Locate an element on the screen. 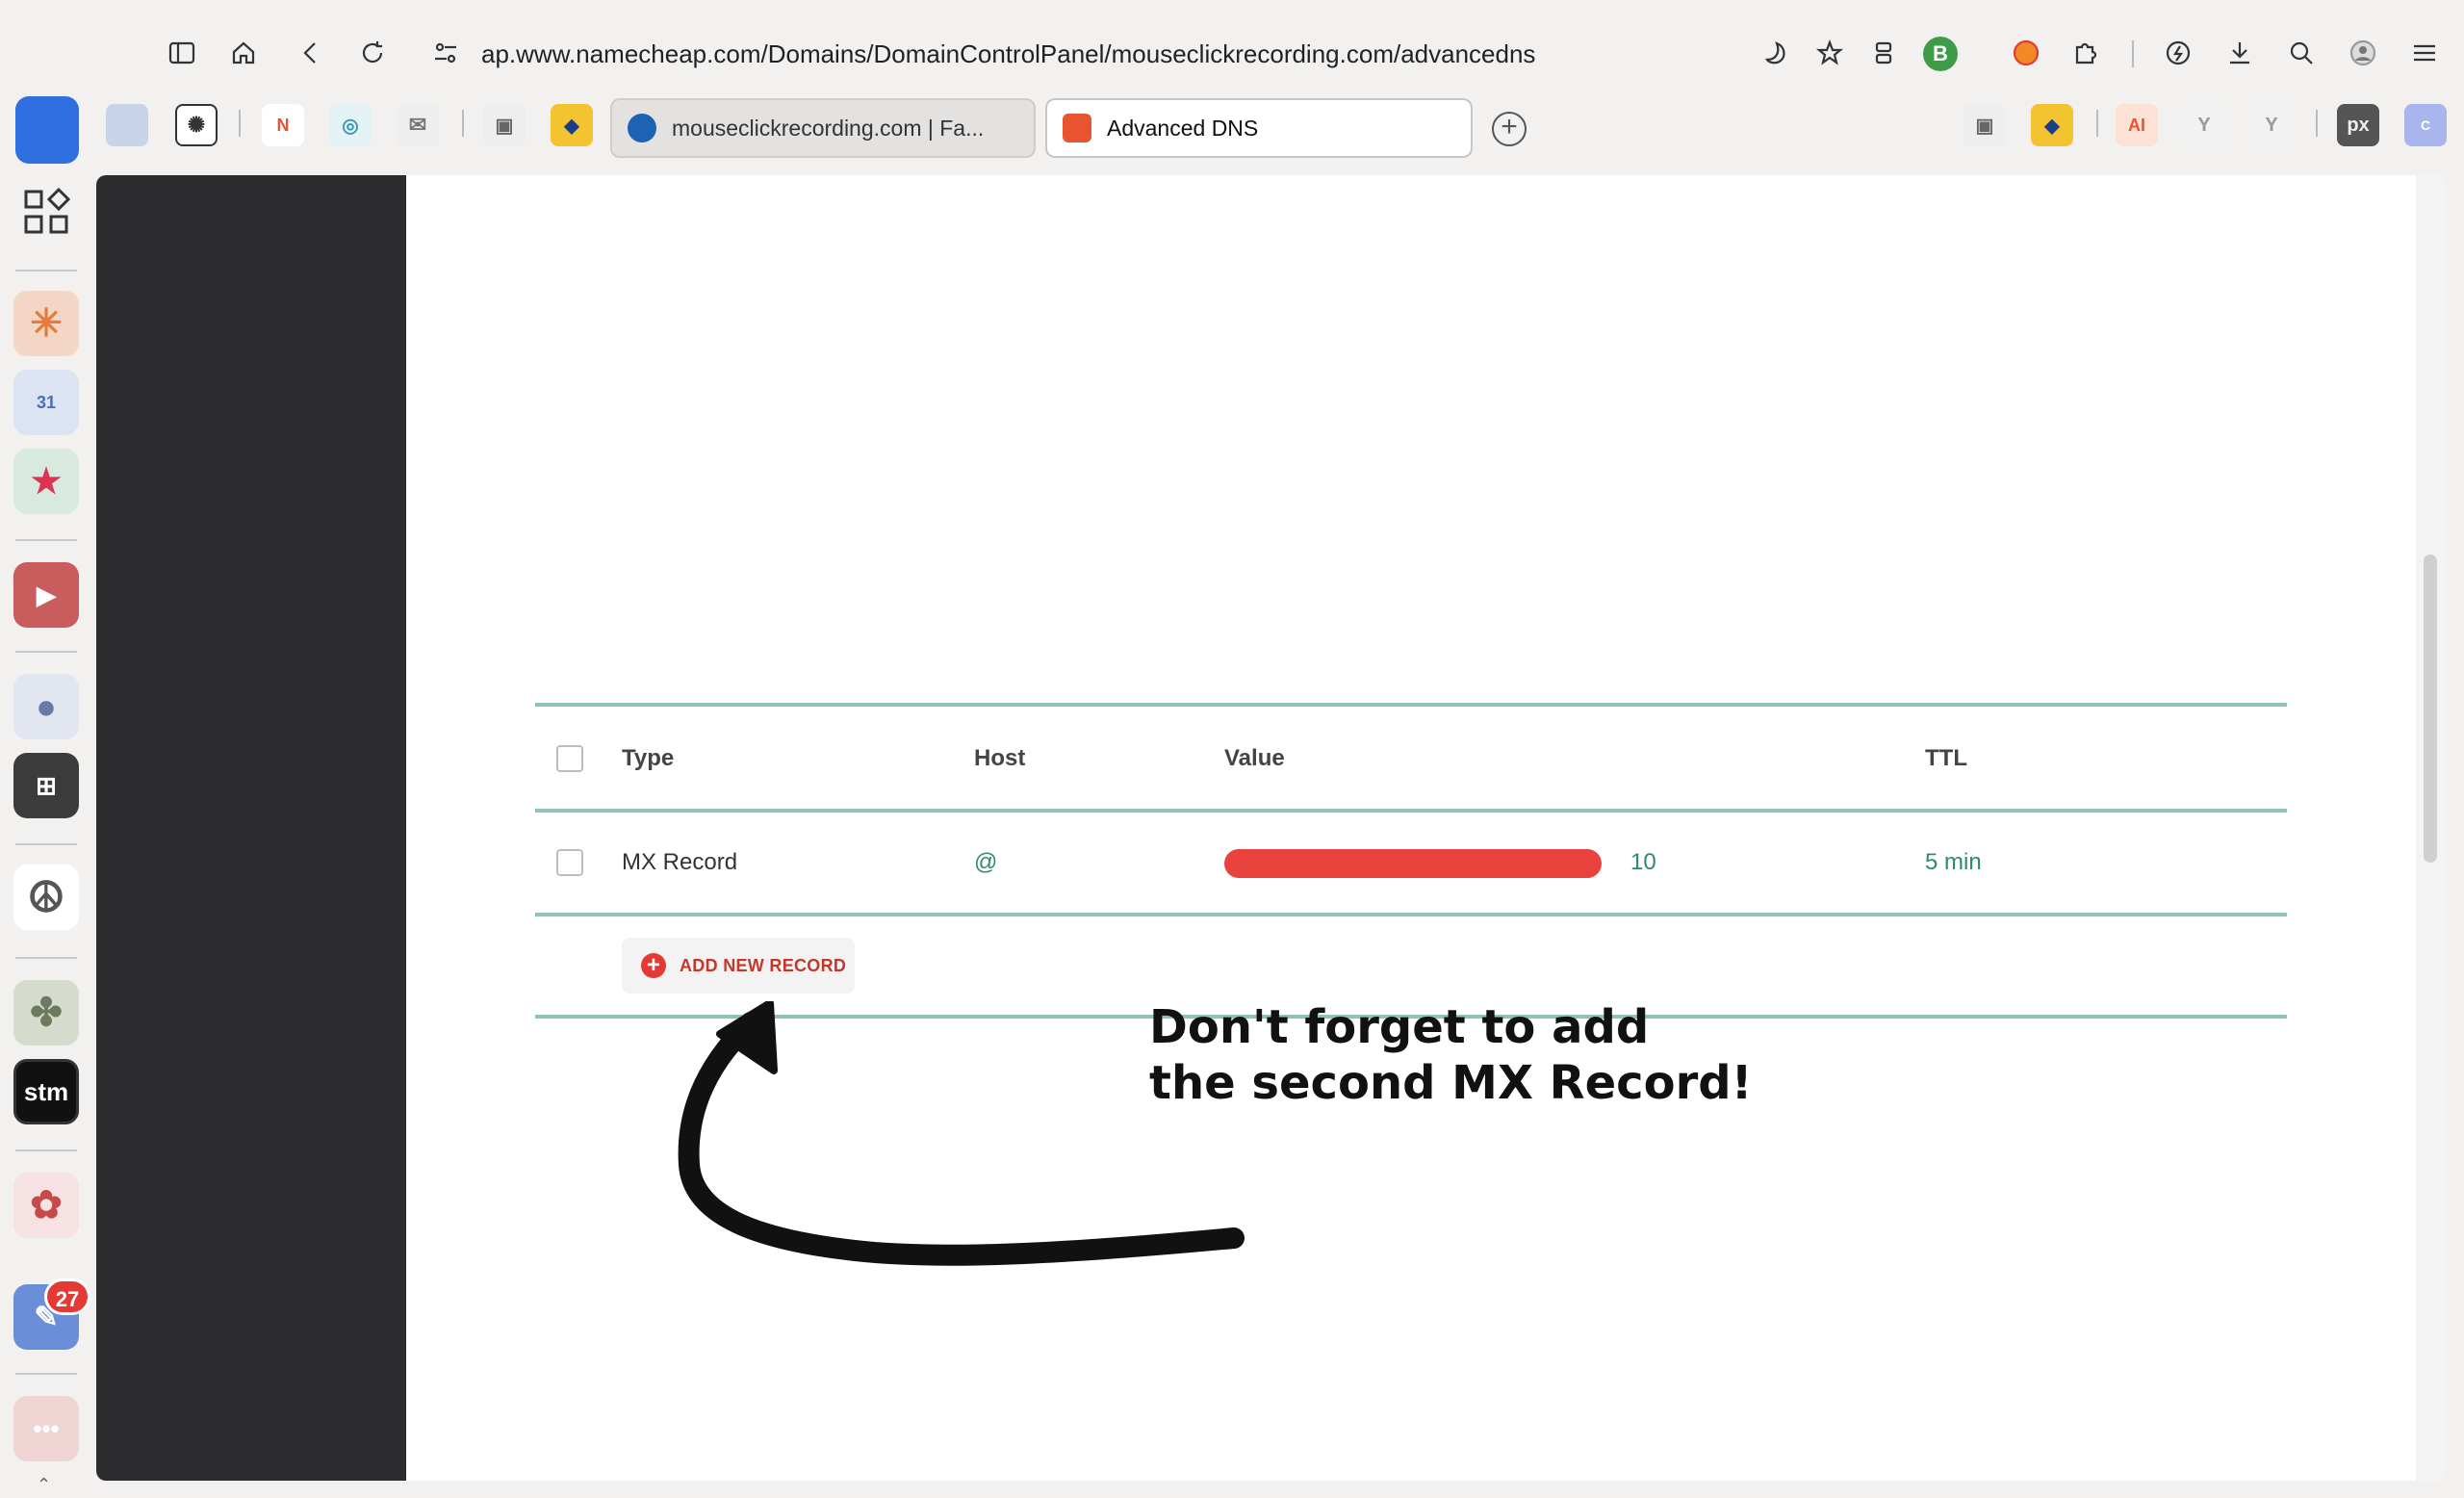 The width and height of the screenshot is (2464, 1498). column-header-value: Value is located at coordinates (1254, 758).